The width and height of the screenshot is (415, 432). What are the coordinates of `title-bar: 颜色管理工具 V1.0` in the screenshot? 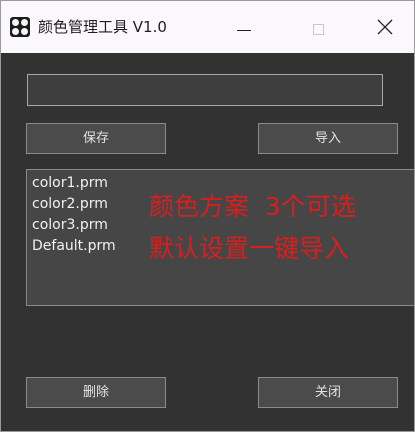 It's located at (207, 27).